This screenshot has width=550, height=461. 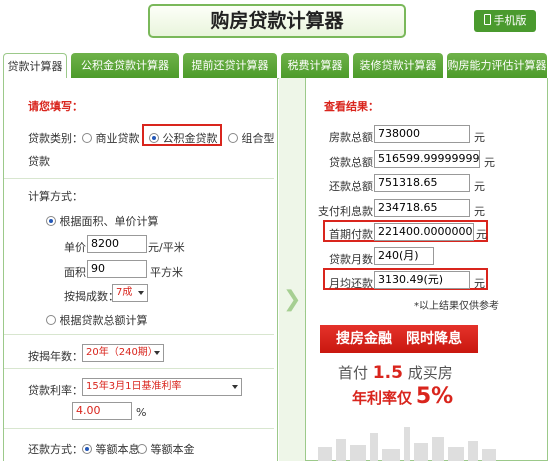 I want to click on result-down-payment: 221400.00000000006, so click(x=424, y=232).